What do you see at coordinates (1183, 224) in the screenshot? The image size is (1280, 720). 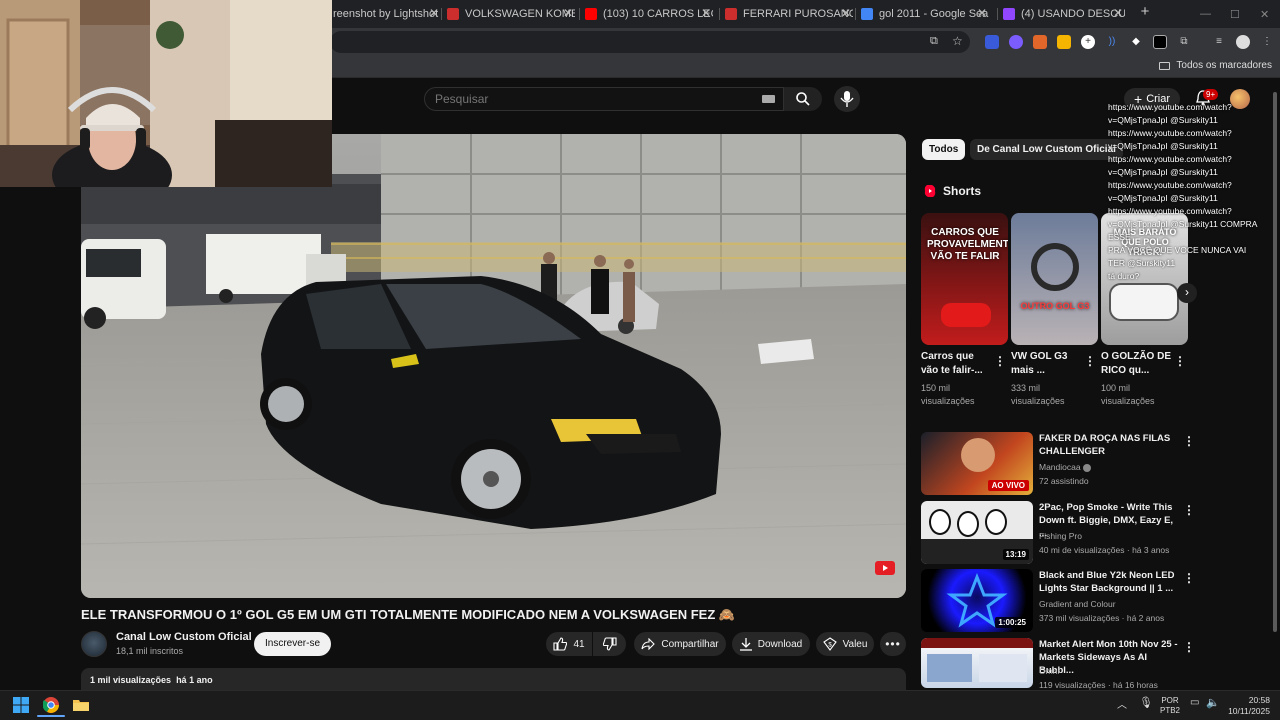 I see `chat-line: v=QMjsTpnaJpI @Surskity11 COMPRA` at bounding box center [1183, 224].